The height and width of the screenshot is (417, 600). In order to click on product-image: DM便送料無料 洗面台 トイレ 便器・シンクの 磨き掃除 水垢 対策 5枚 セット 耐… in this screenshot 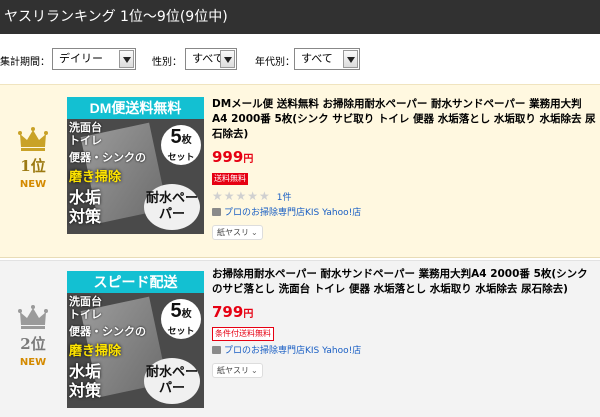, I will do `click(135, 165)`.